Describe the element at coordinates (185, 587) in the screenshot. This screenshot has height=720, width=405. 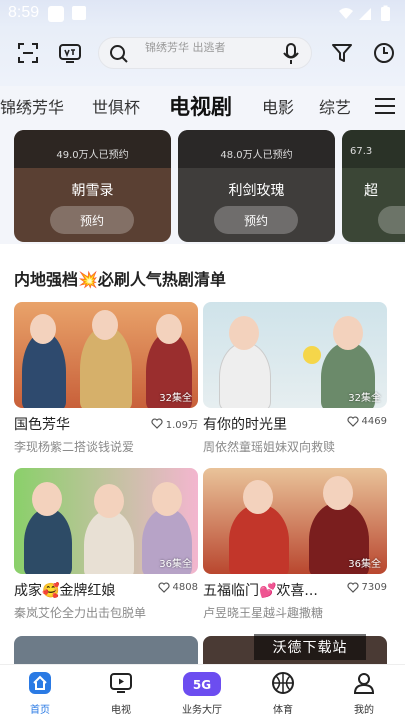
I see `like-count-value: 4808` at that location.